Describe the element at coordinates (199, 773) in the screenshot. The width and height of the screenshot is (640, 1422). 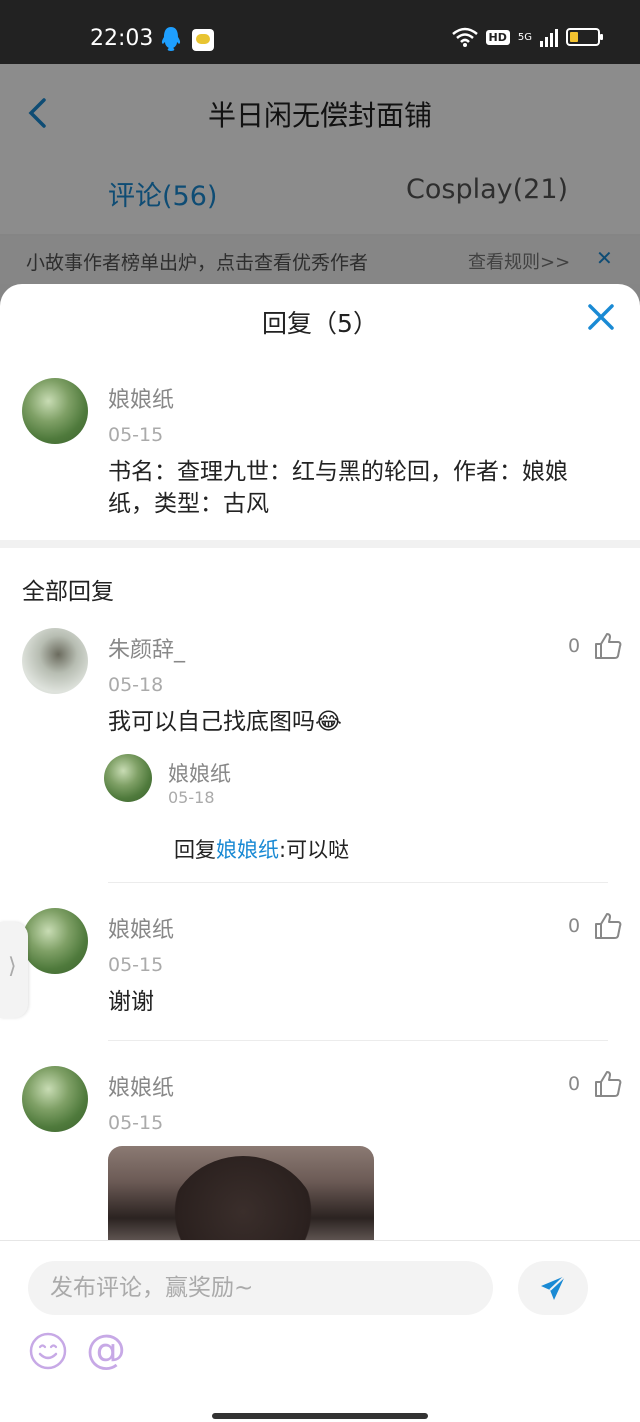
I see `sub-reply-author-name: 娘娘纸` at that location.